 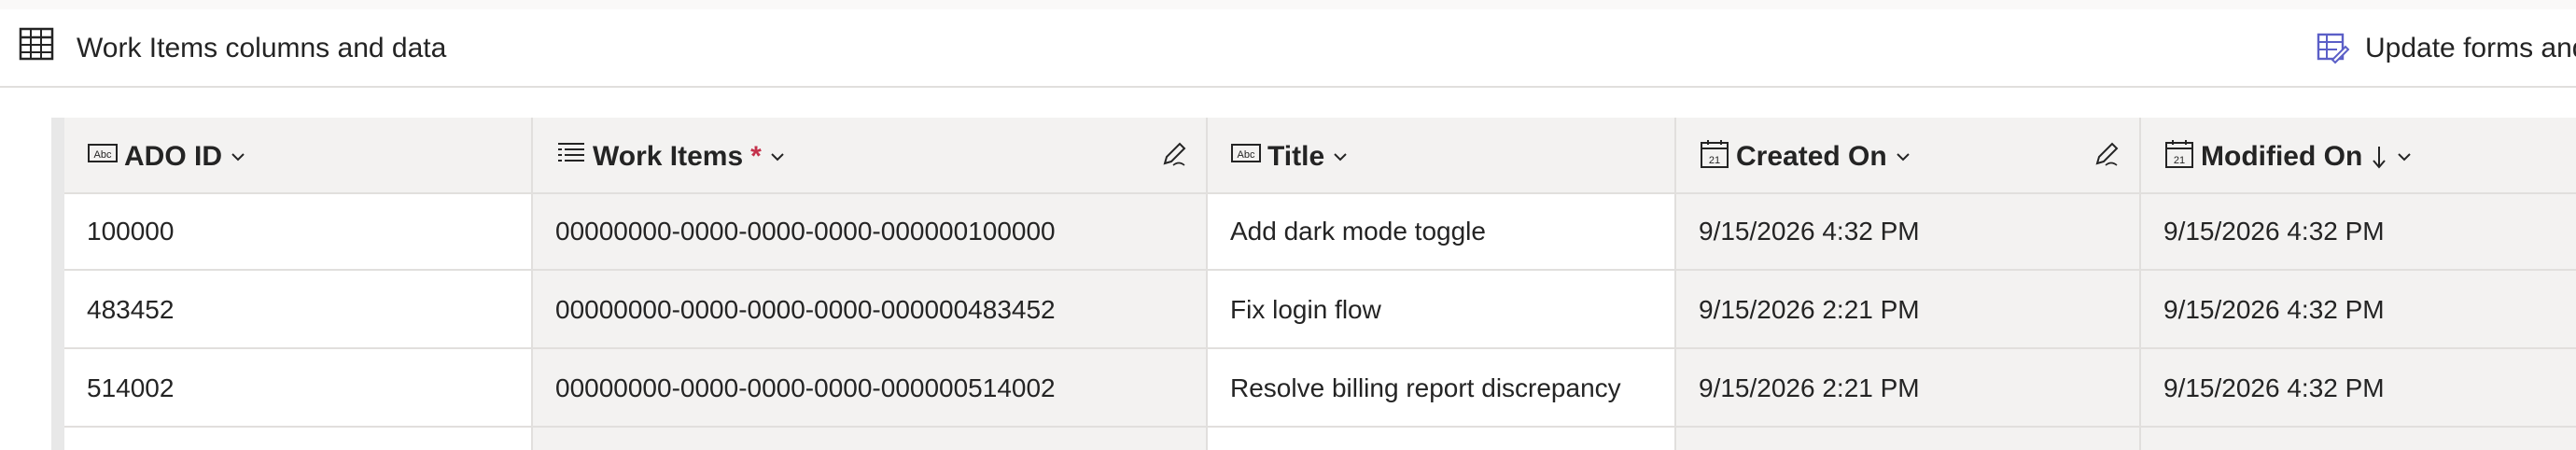 What do you see at coordinates (297, 232) in the screenshot?
I see `table-cell: 100000` at bounding box center [297, 232].